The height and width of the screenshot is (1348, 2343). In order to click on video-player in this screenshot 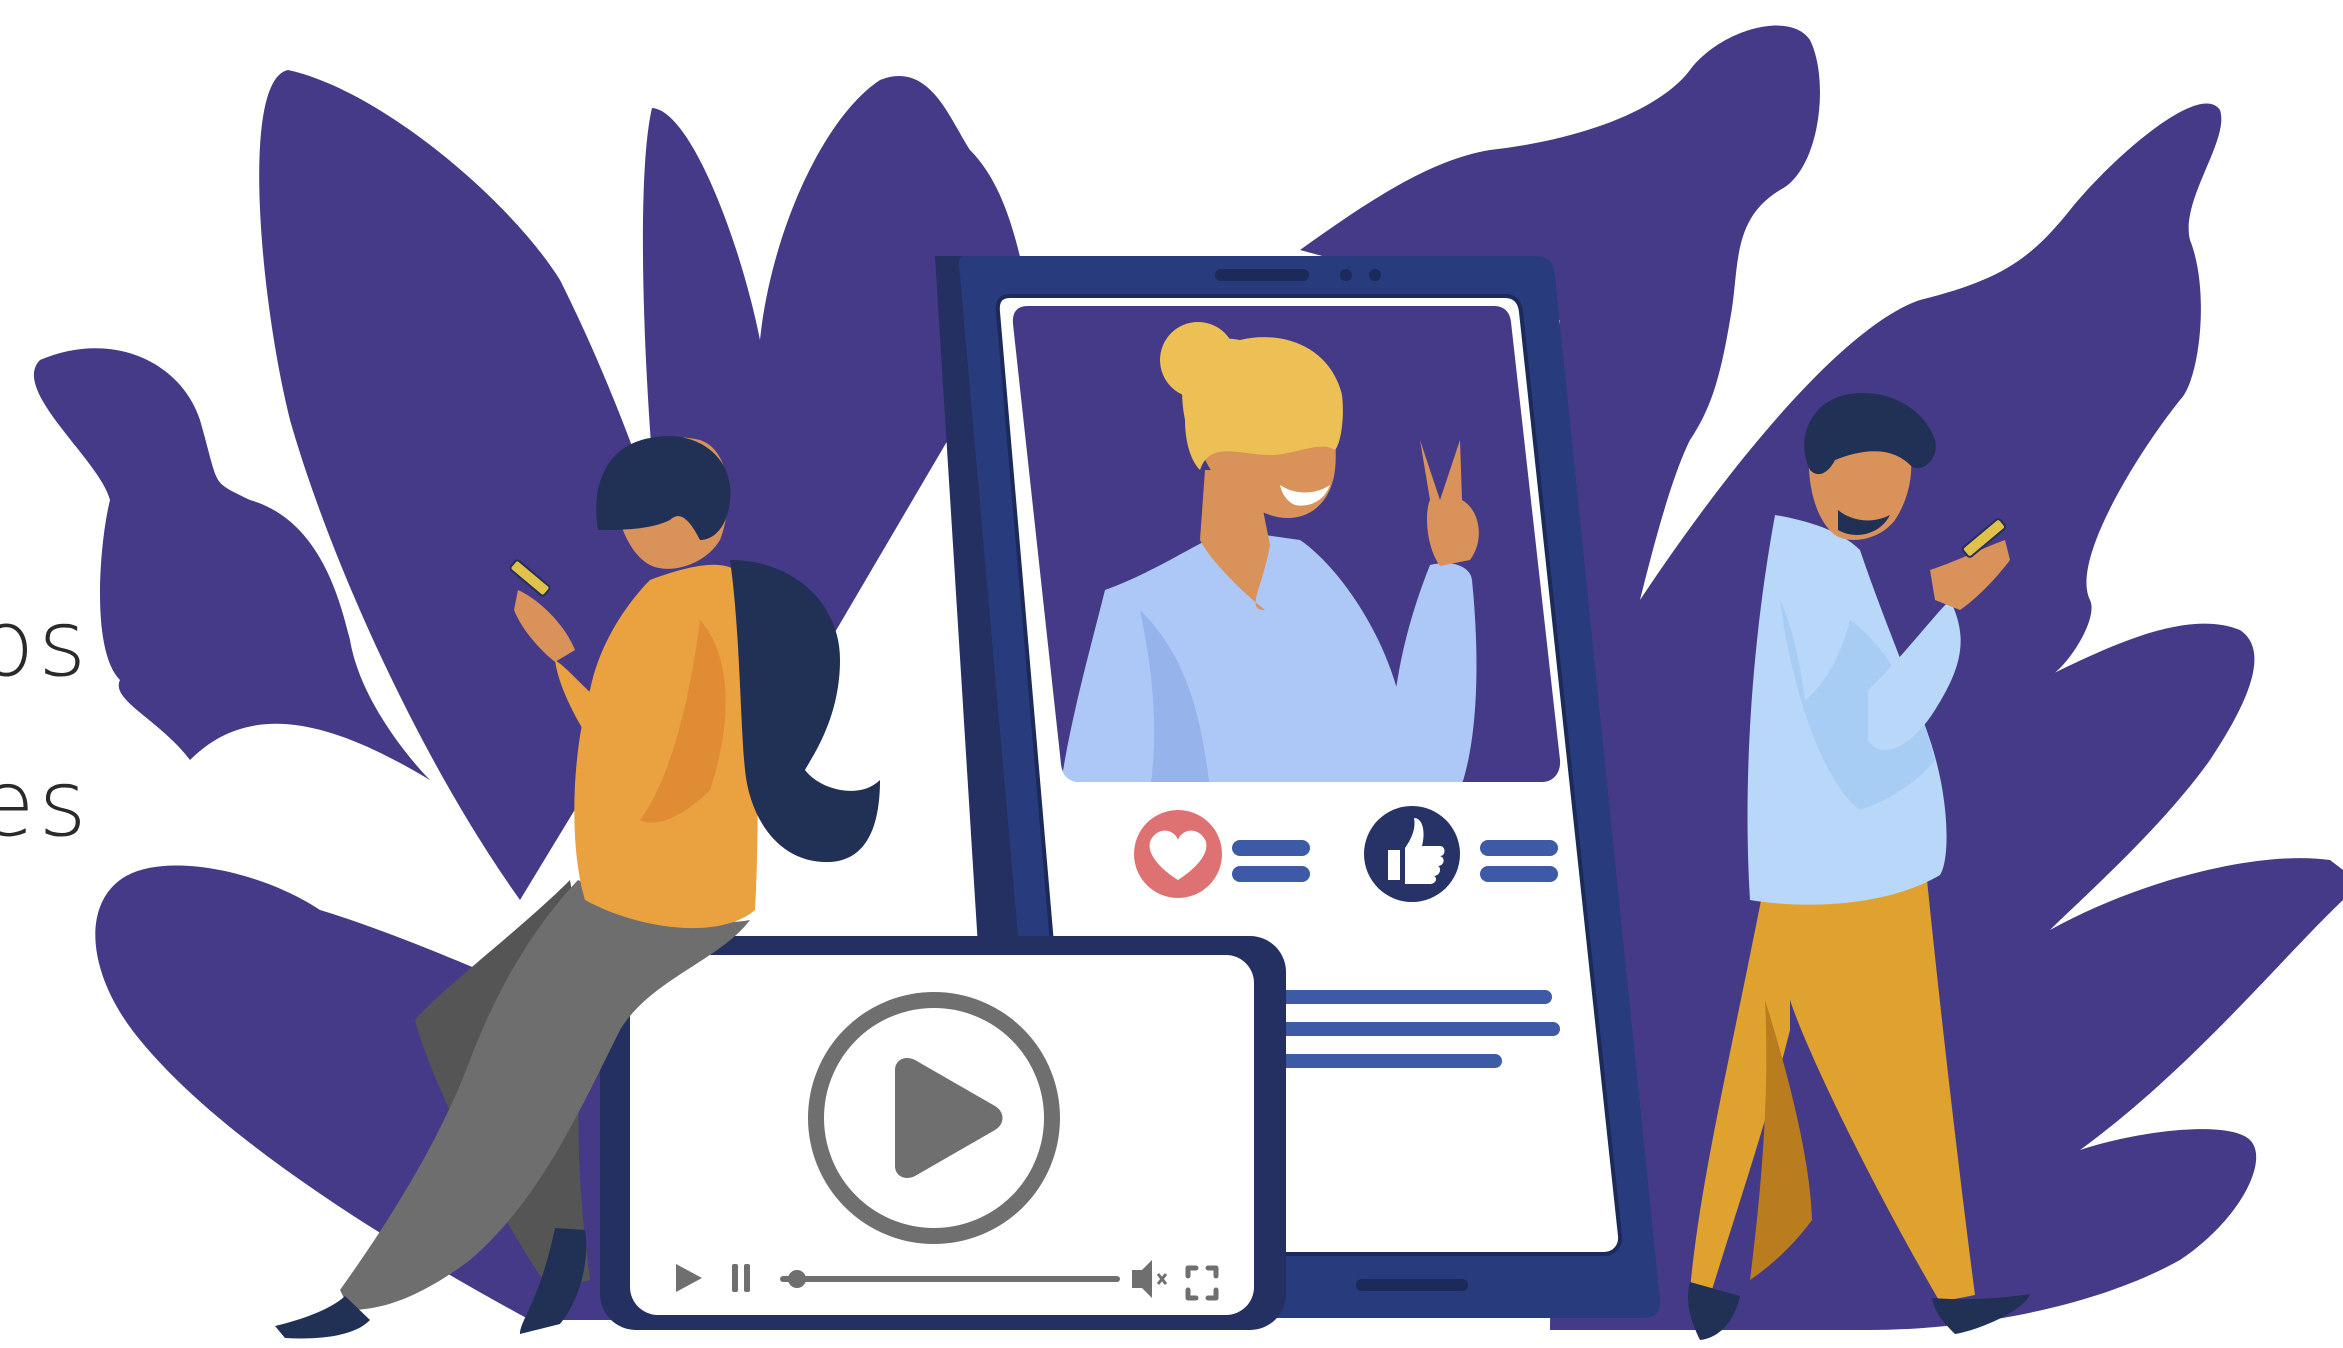, I will do `click(943, 1133)`.